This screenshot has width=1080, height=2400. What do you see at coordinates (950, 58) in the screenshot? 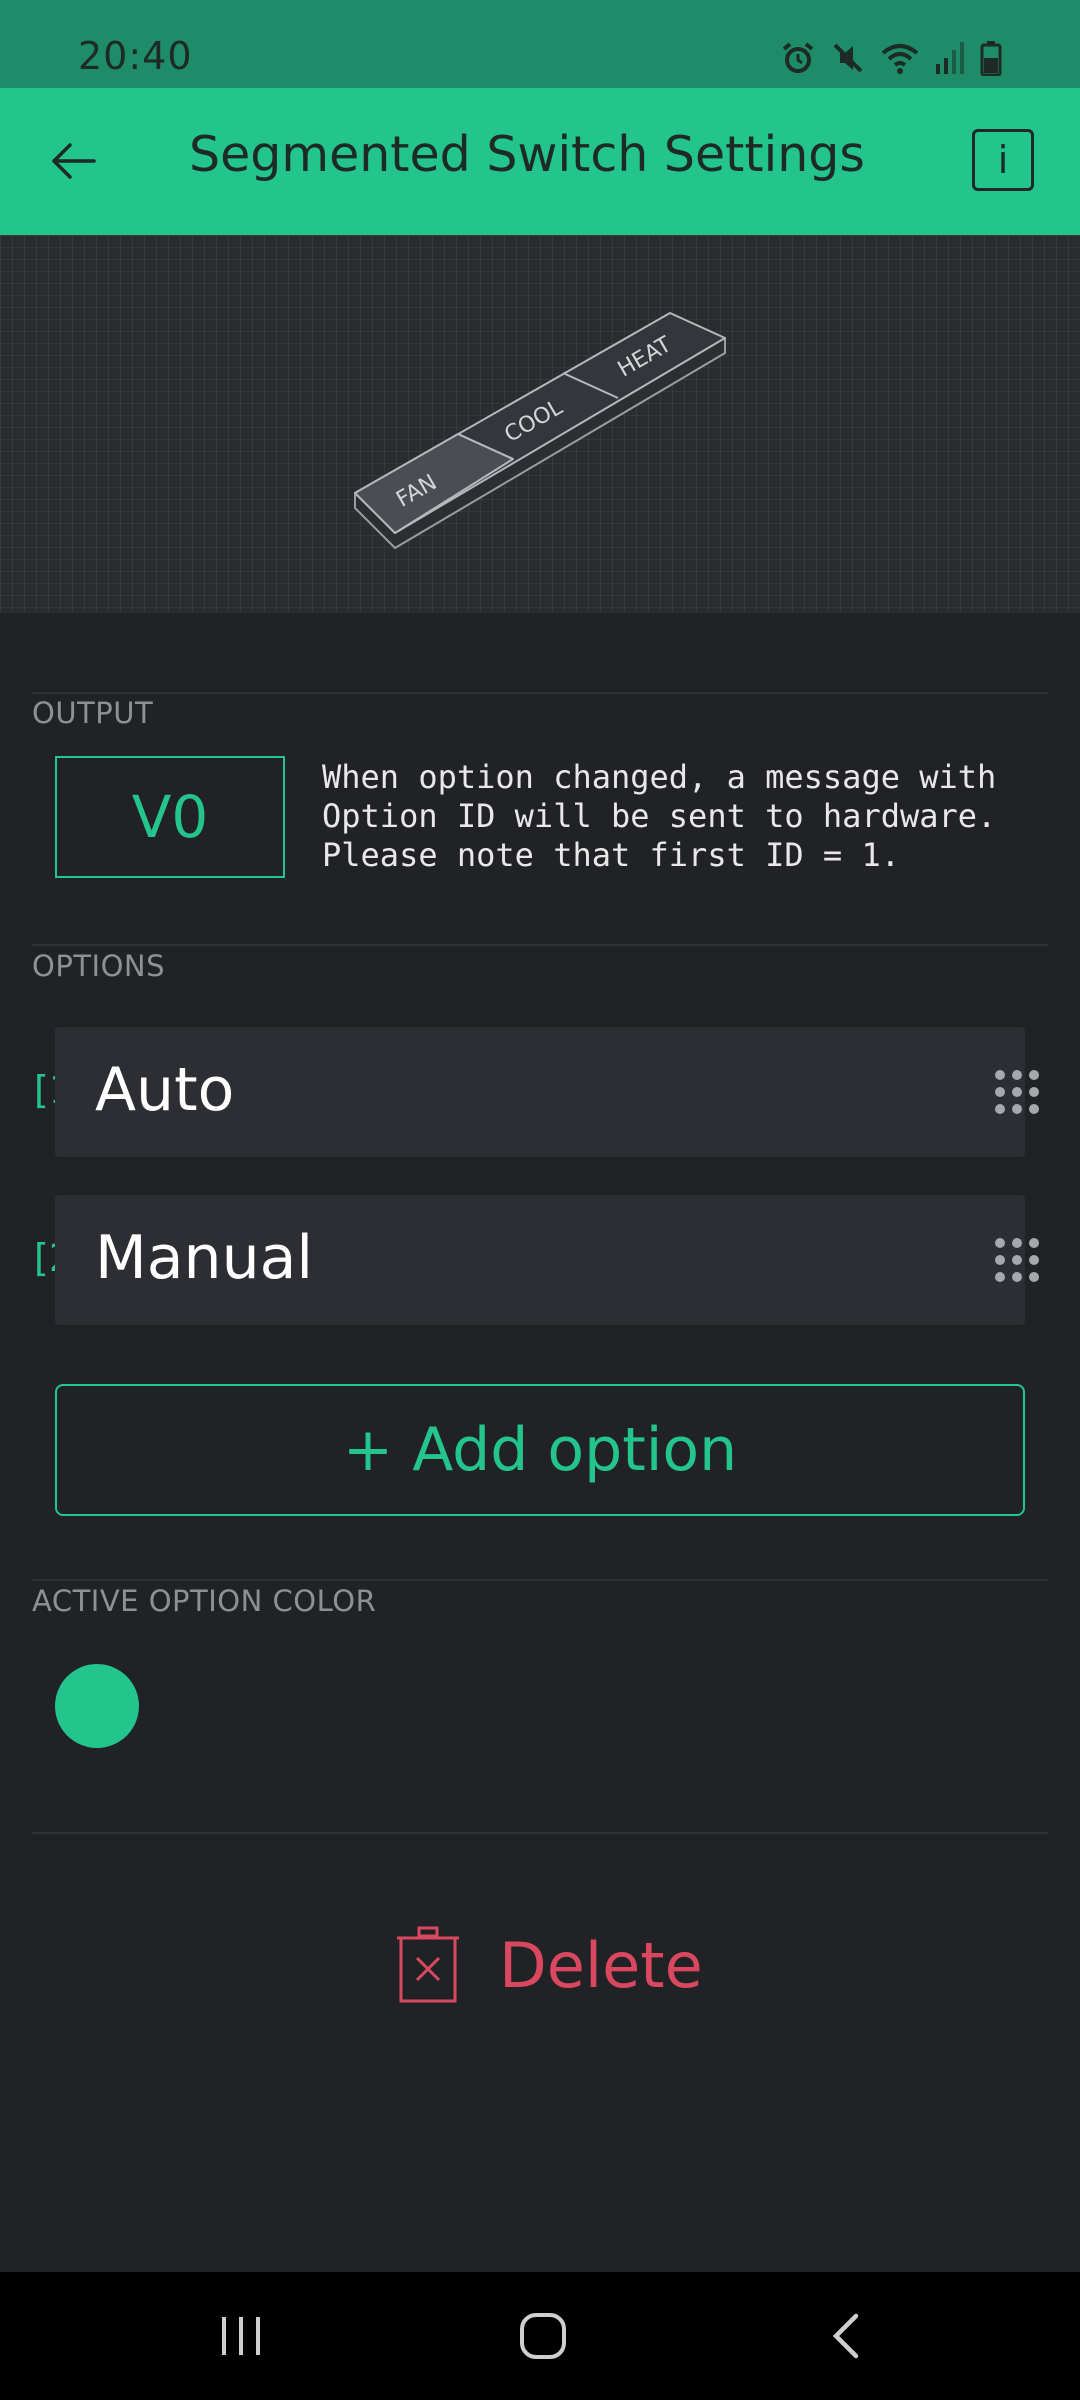
I see `signal-icon` at bounding box center [950, 58].